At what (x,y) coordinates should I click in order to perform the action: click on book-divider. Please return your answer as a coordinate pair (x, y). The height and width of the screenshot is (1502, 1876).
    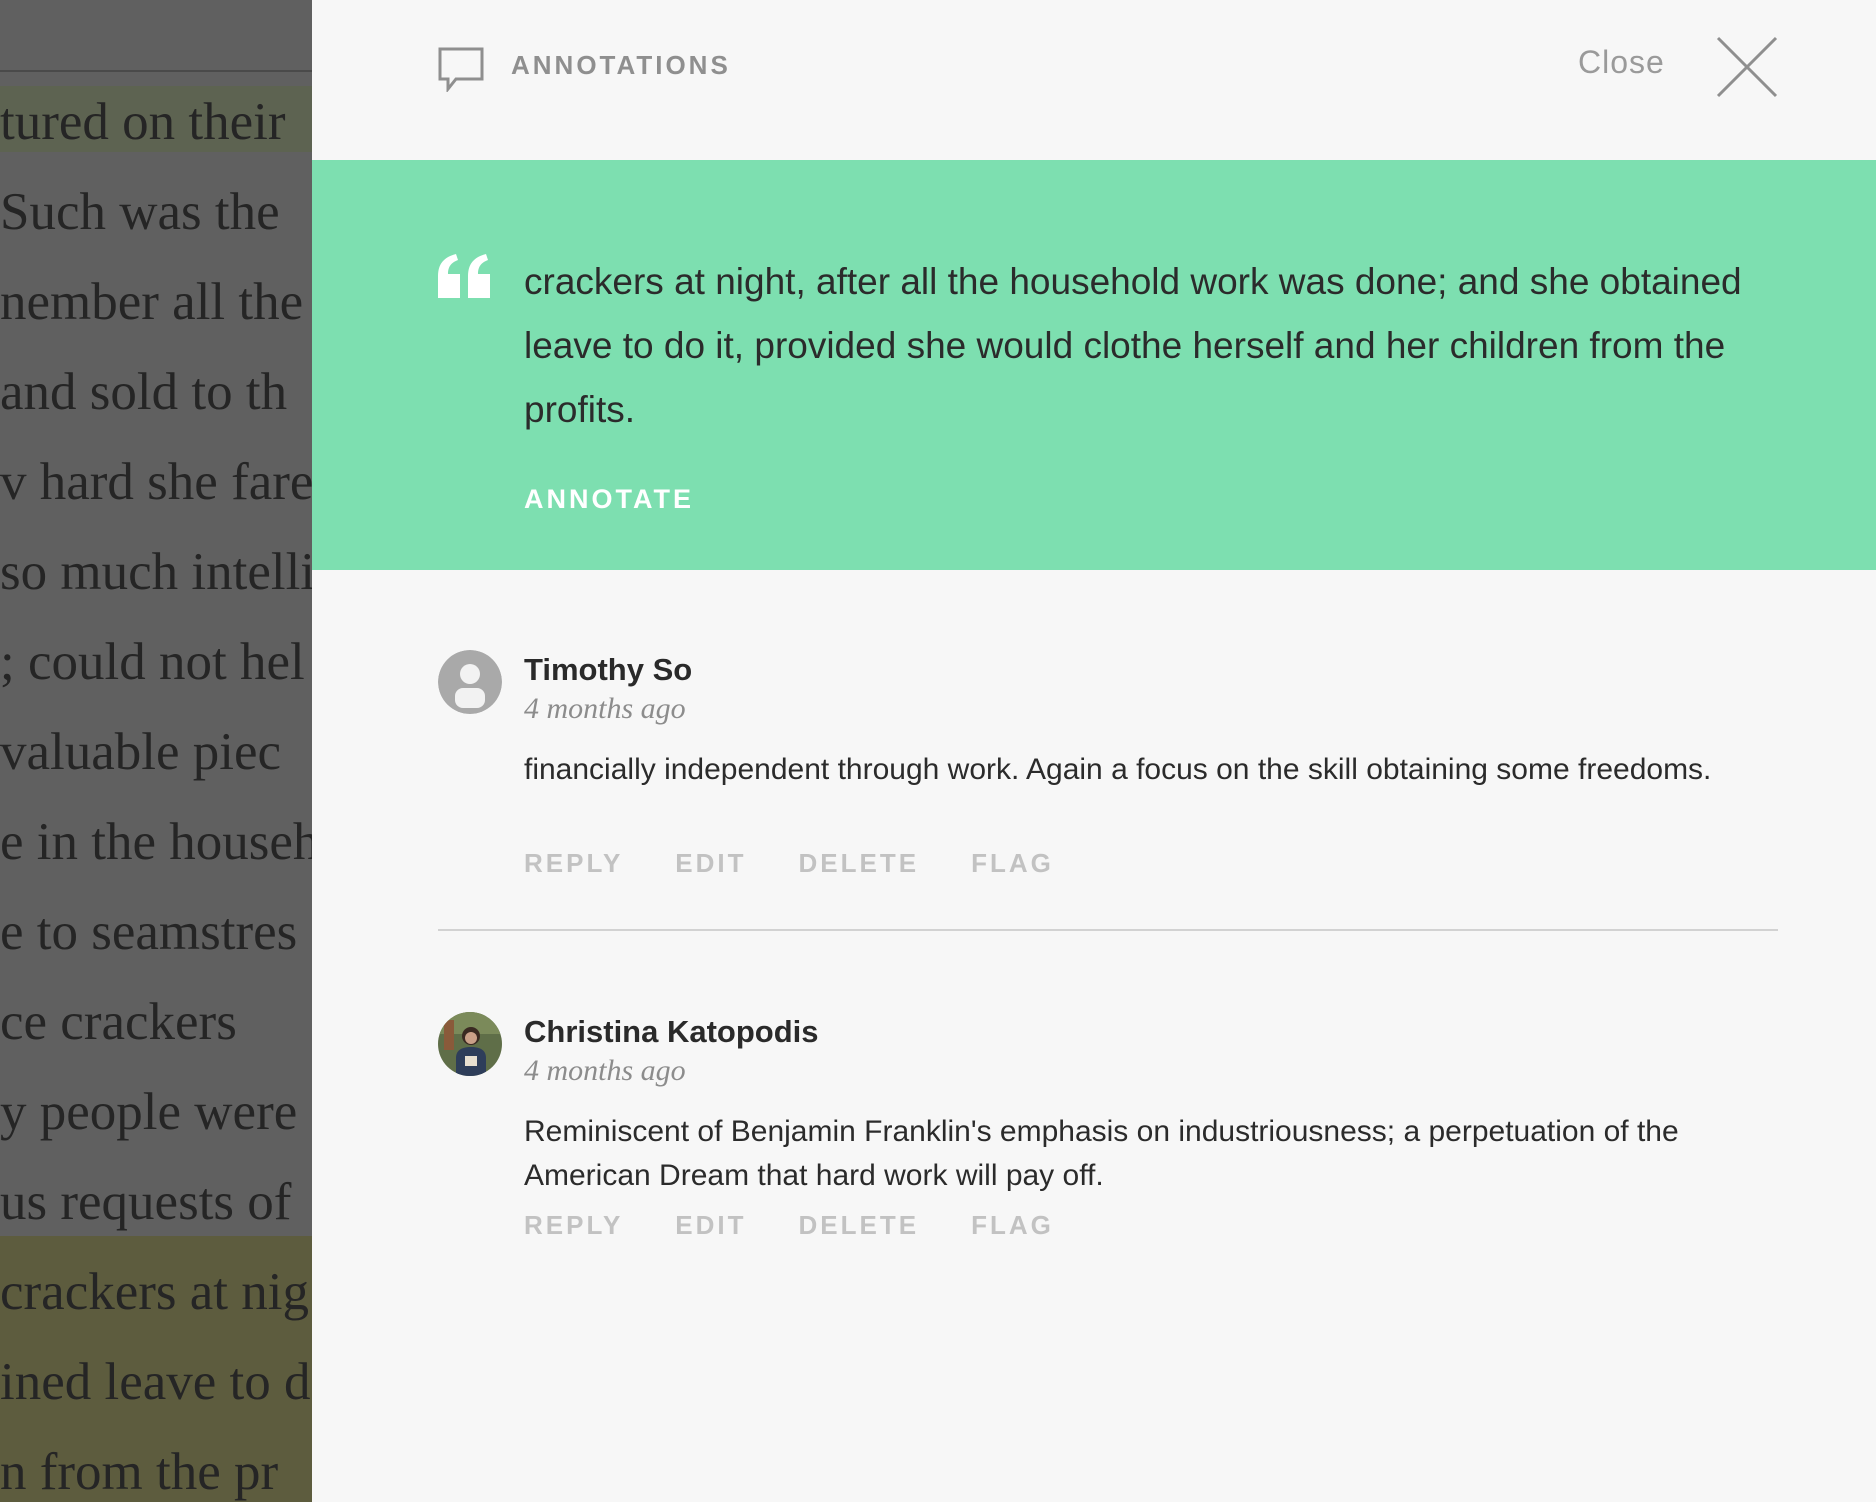
    Looking at the image, I should click on (156, 71).